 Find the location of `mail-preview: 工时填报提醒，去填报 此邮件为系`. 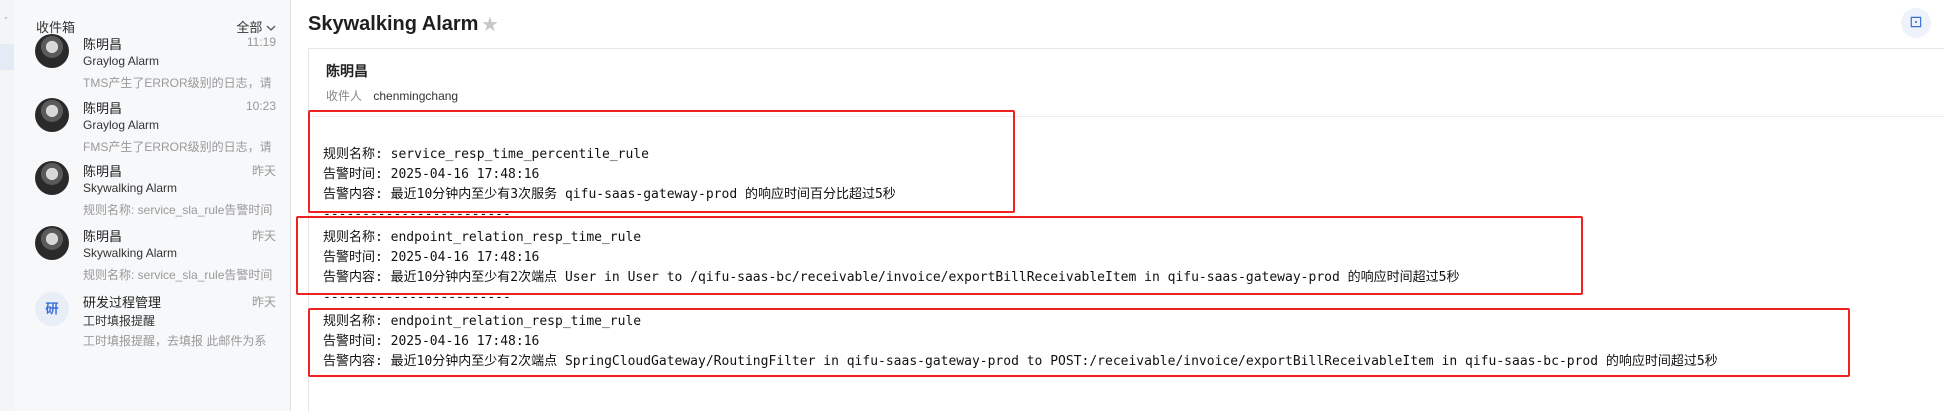

mail-preview: 工时填报提醒，去填报 此邮件为系 is located at coordinates (175, 341).